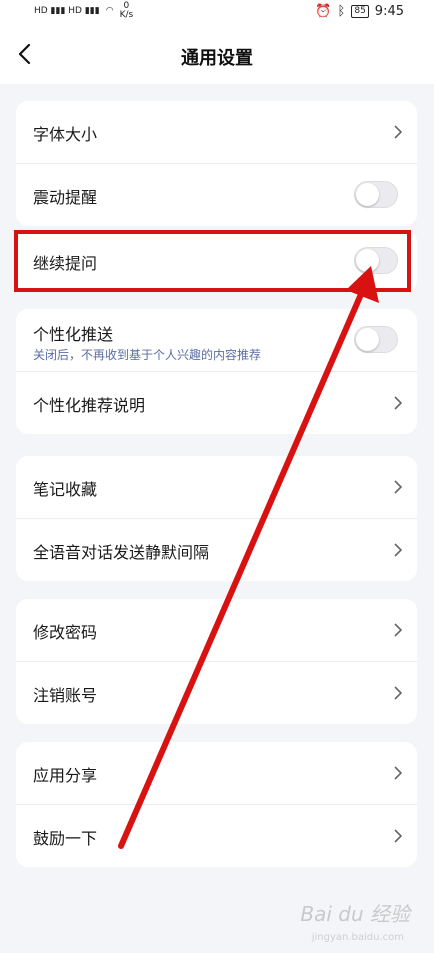  I want to click on watermark-url: jingyan.baidu.com, so click(357, 937).